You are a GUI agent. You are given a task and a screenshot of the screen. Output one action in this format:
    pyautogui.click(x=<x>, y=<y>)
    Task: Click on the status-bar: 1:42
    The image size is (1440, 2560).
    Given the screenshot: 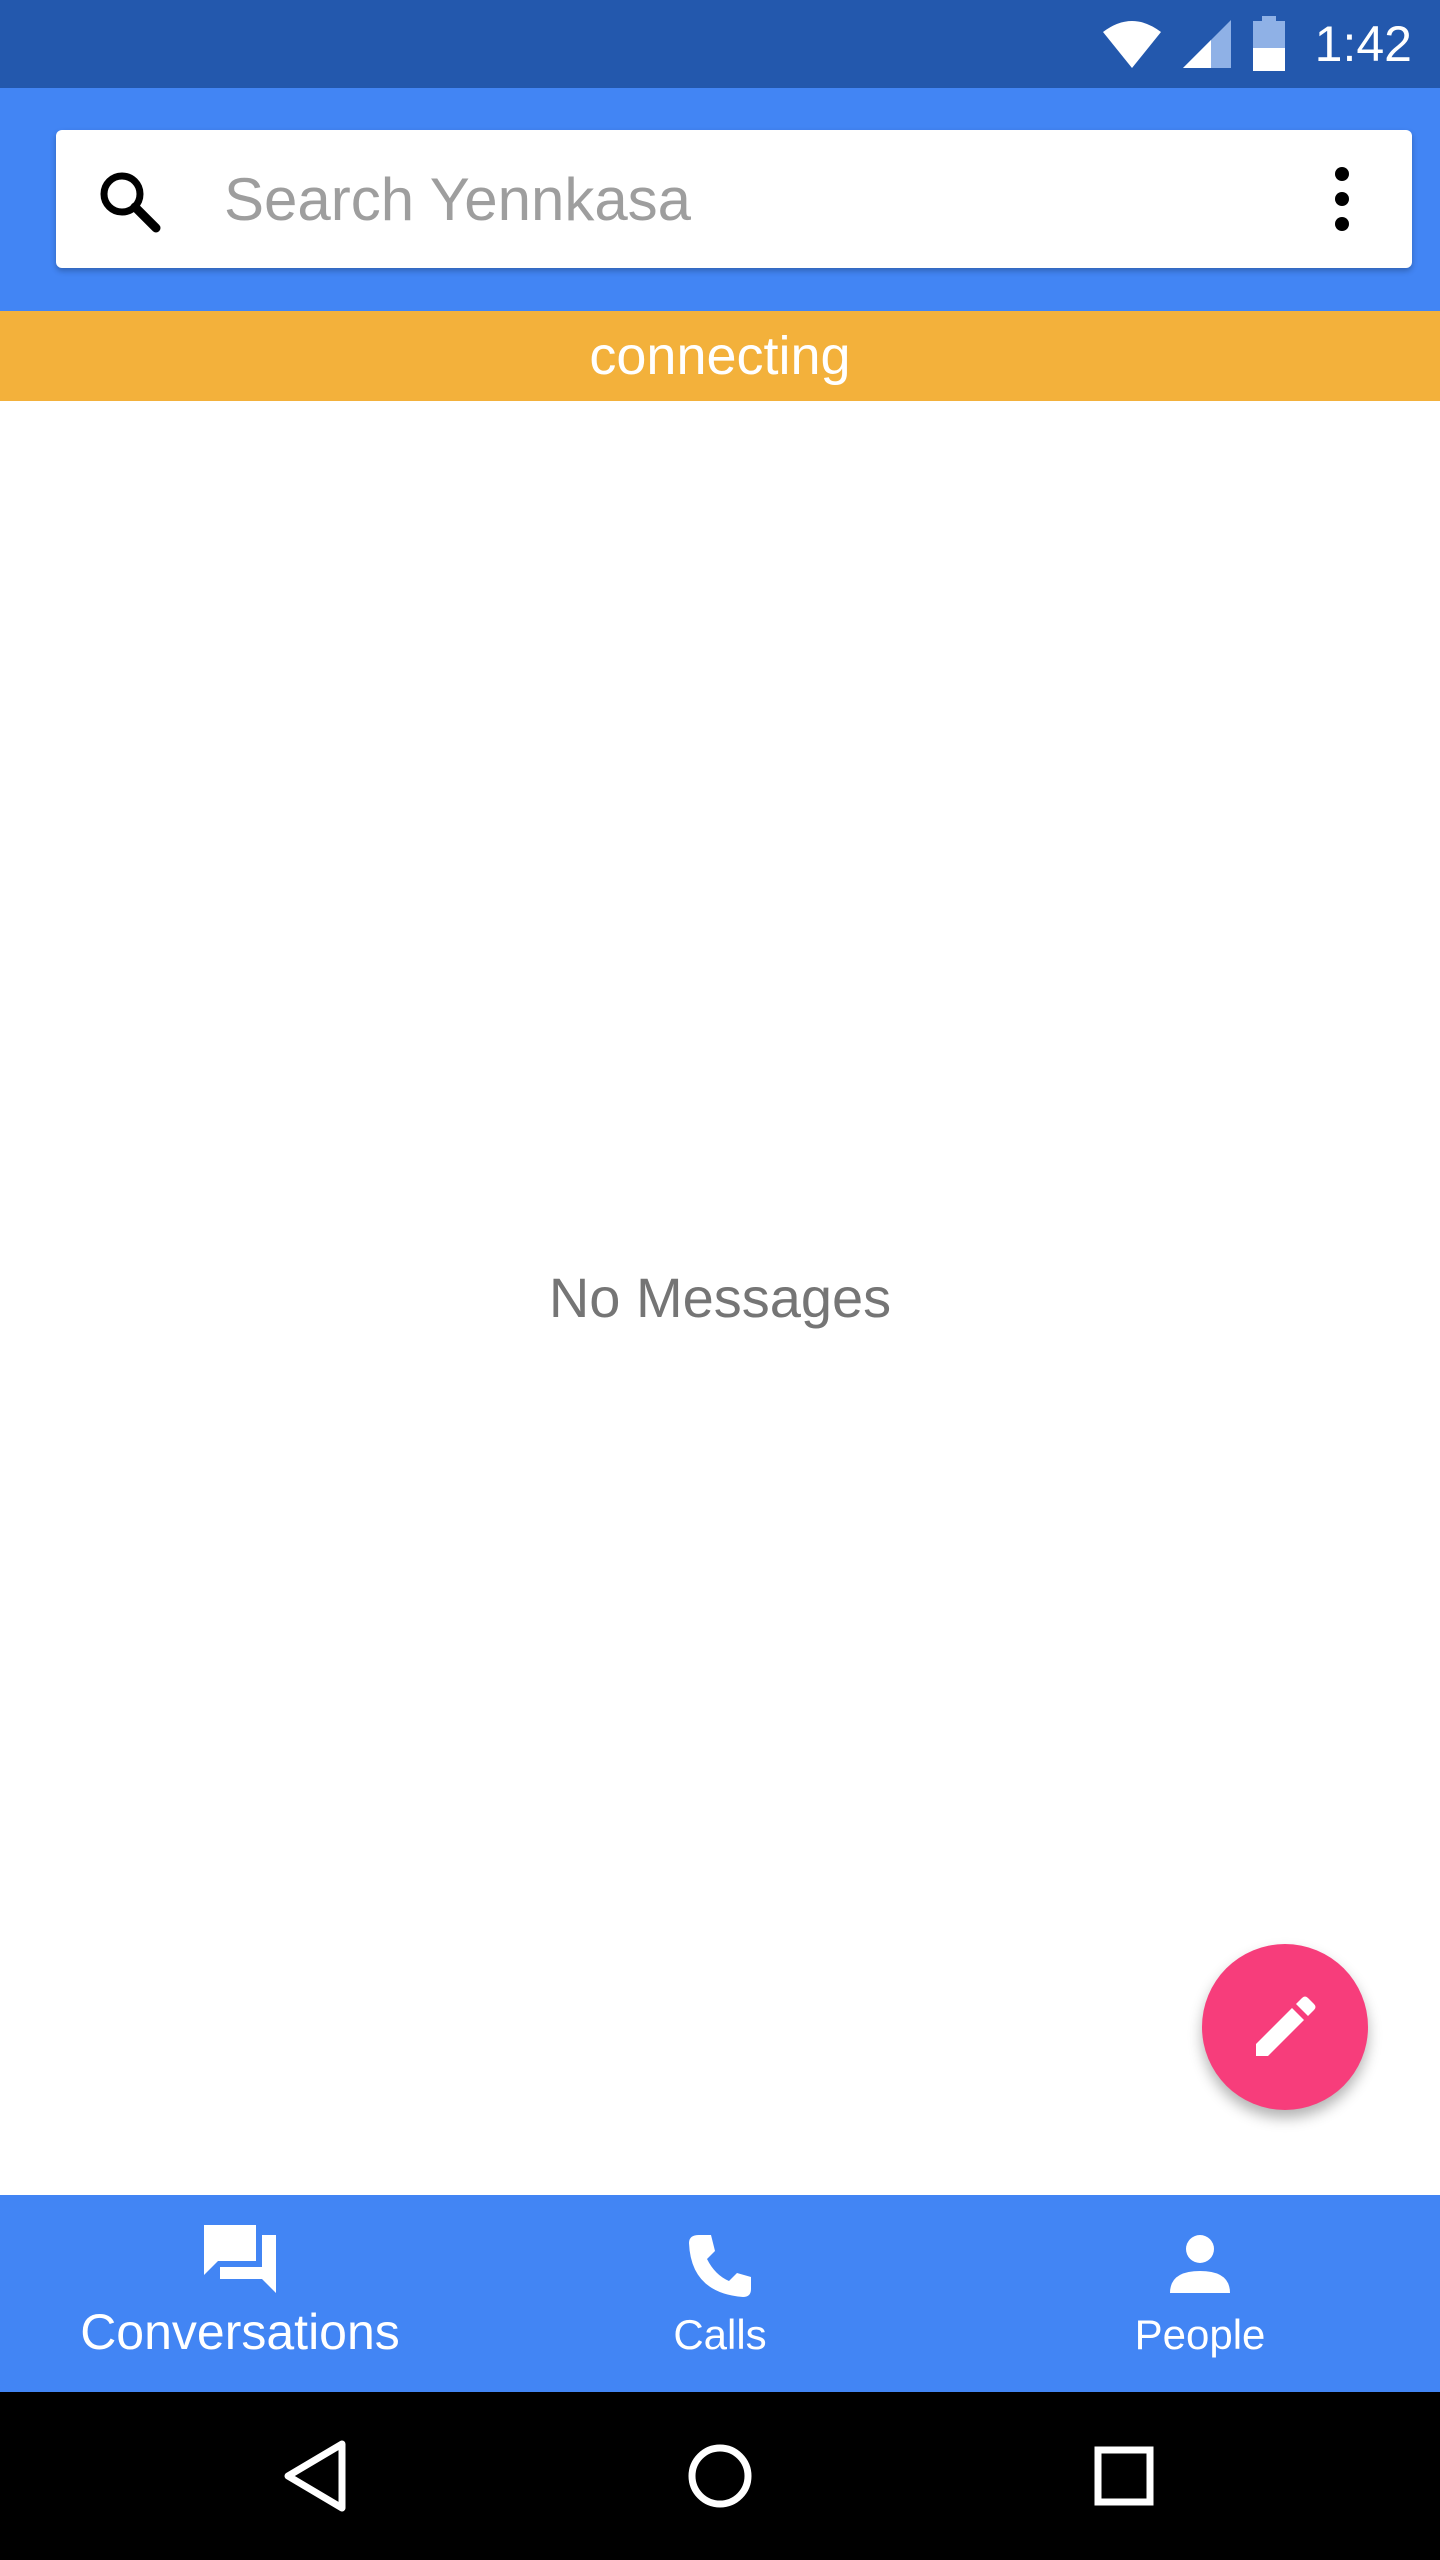 What is the action you would take?
    pyautogui.click(x=720, y=44)
    